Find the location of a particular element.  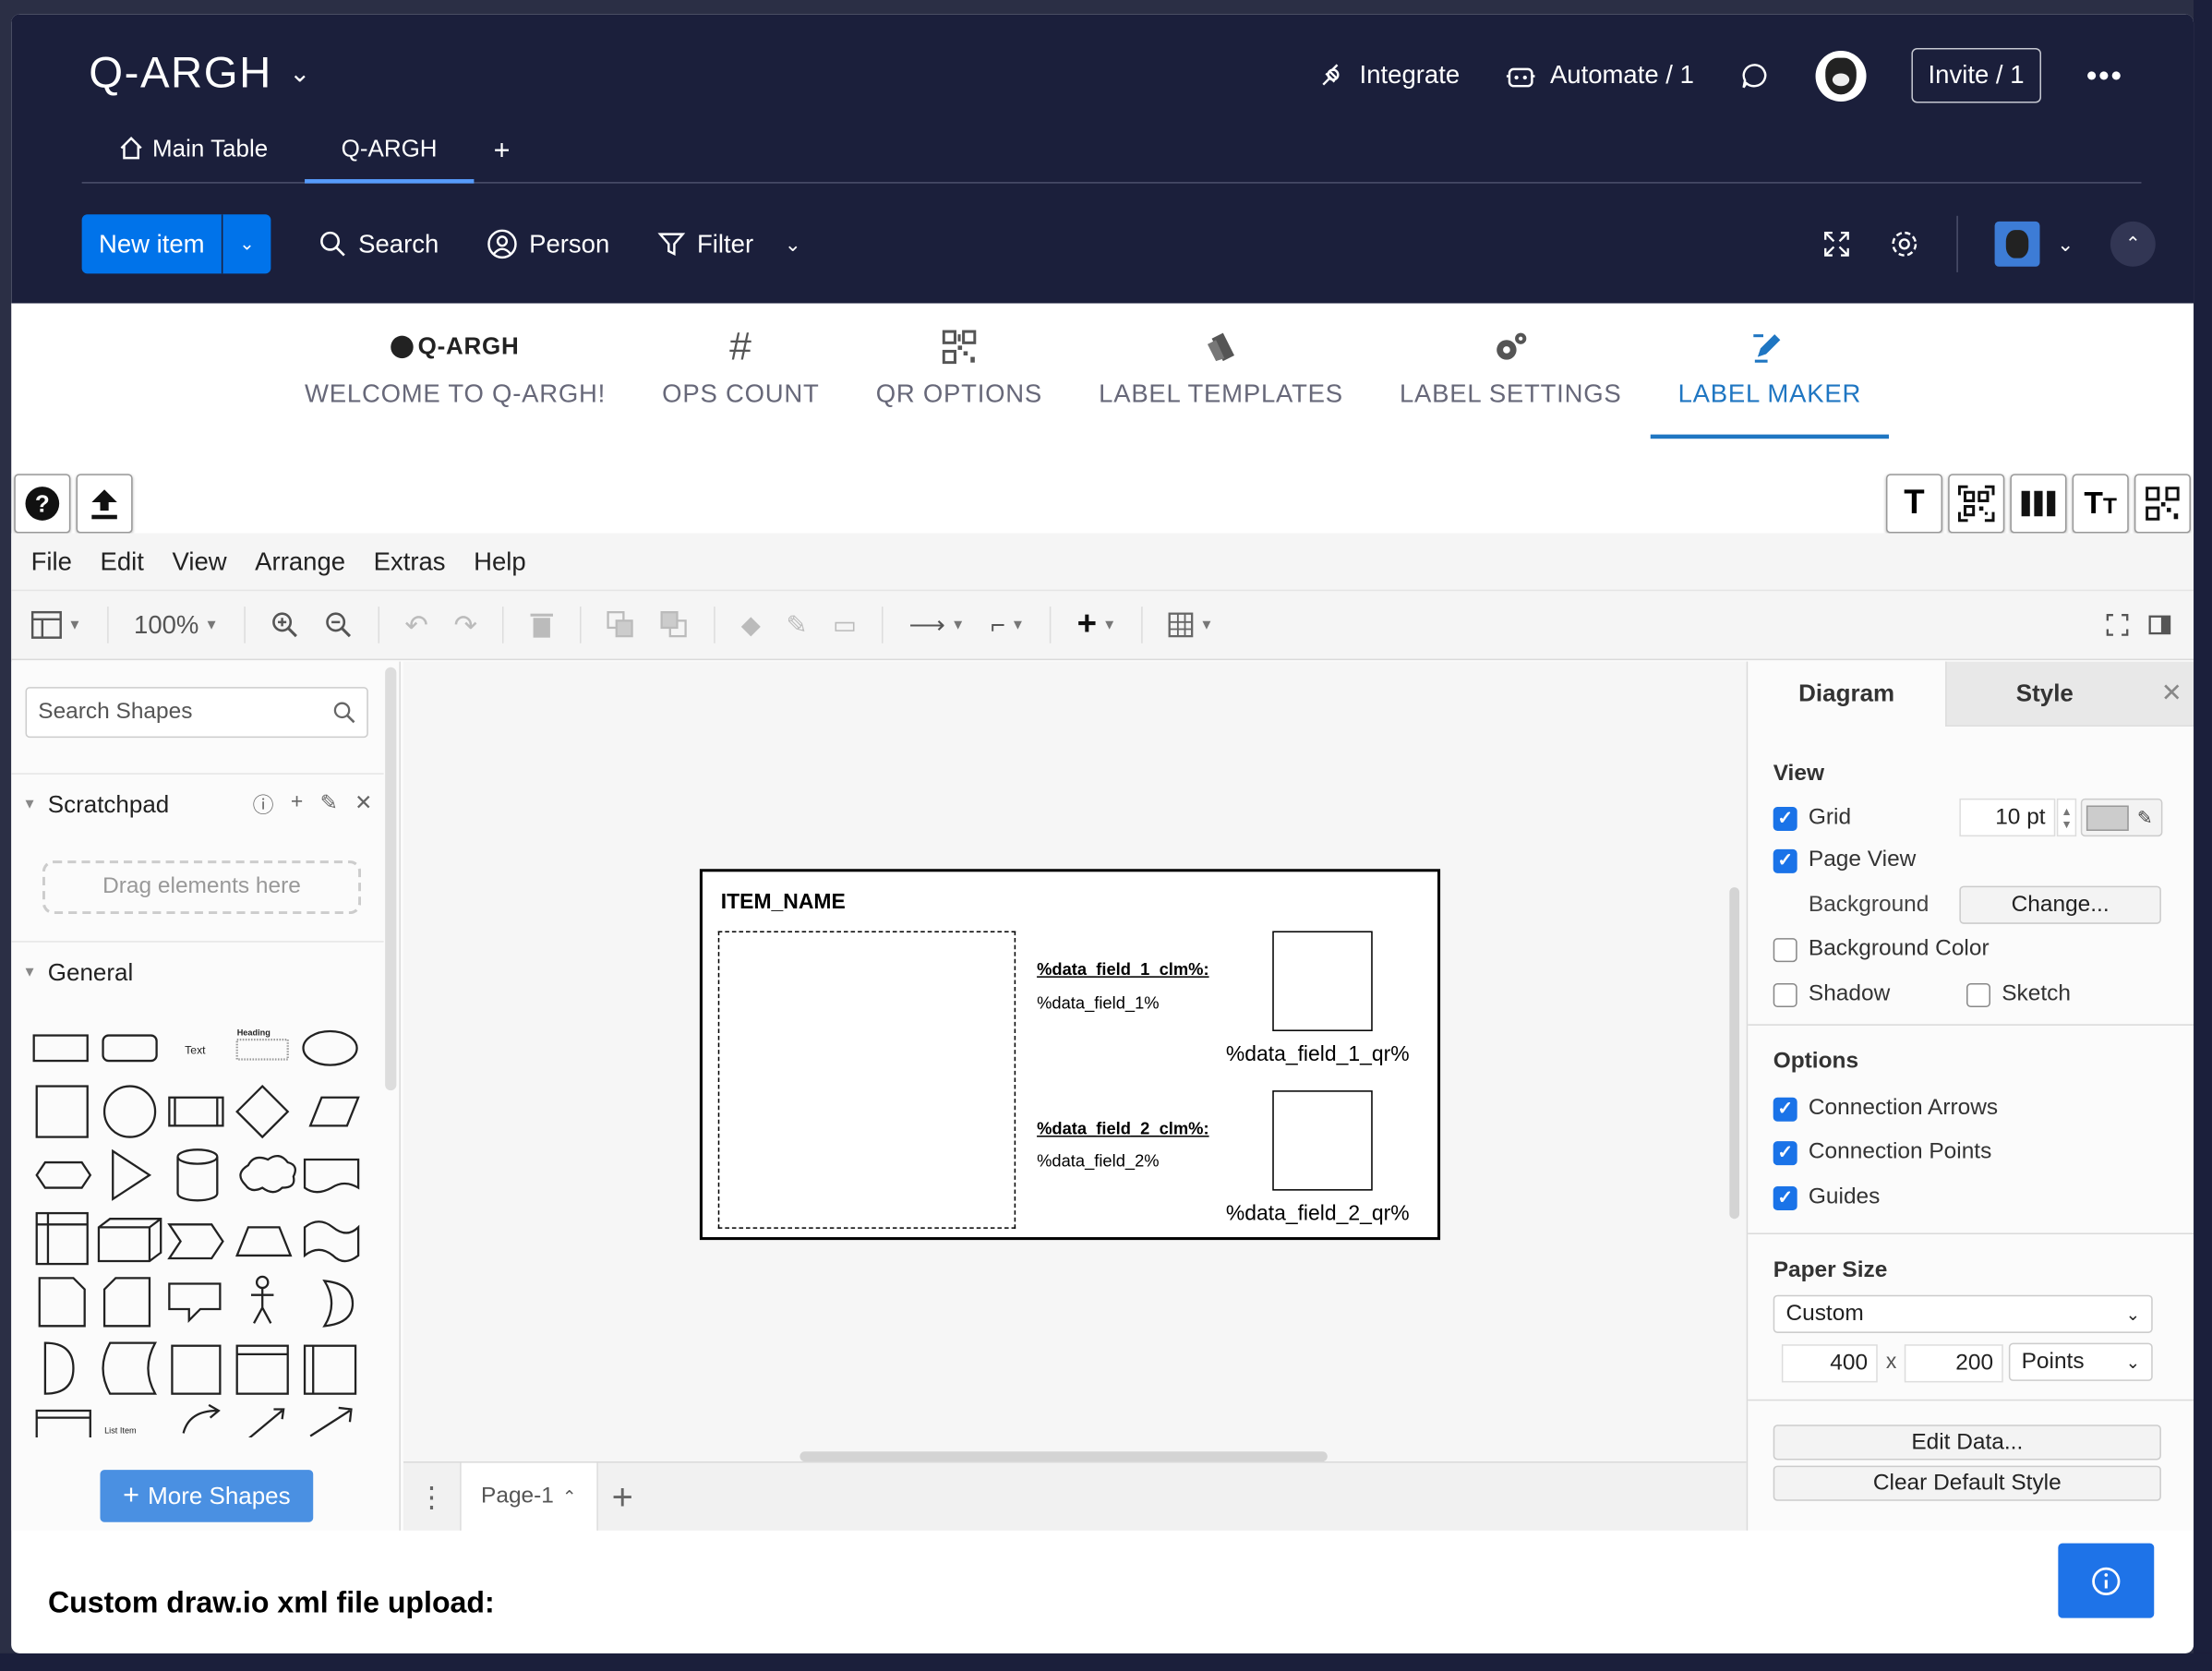

format-panel-toggle: ▼ is located at coordinates (55, 625).